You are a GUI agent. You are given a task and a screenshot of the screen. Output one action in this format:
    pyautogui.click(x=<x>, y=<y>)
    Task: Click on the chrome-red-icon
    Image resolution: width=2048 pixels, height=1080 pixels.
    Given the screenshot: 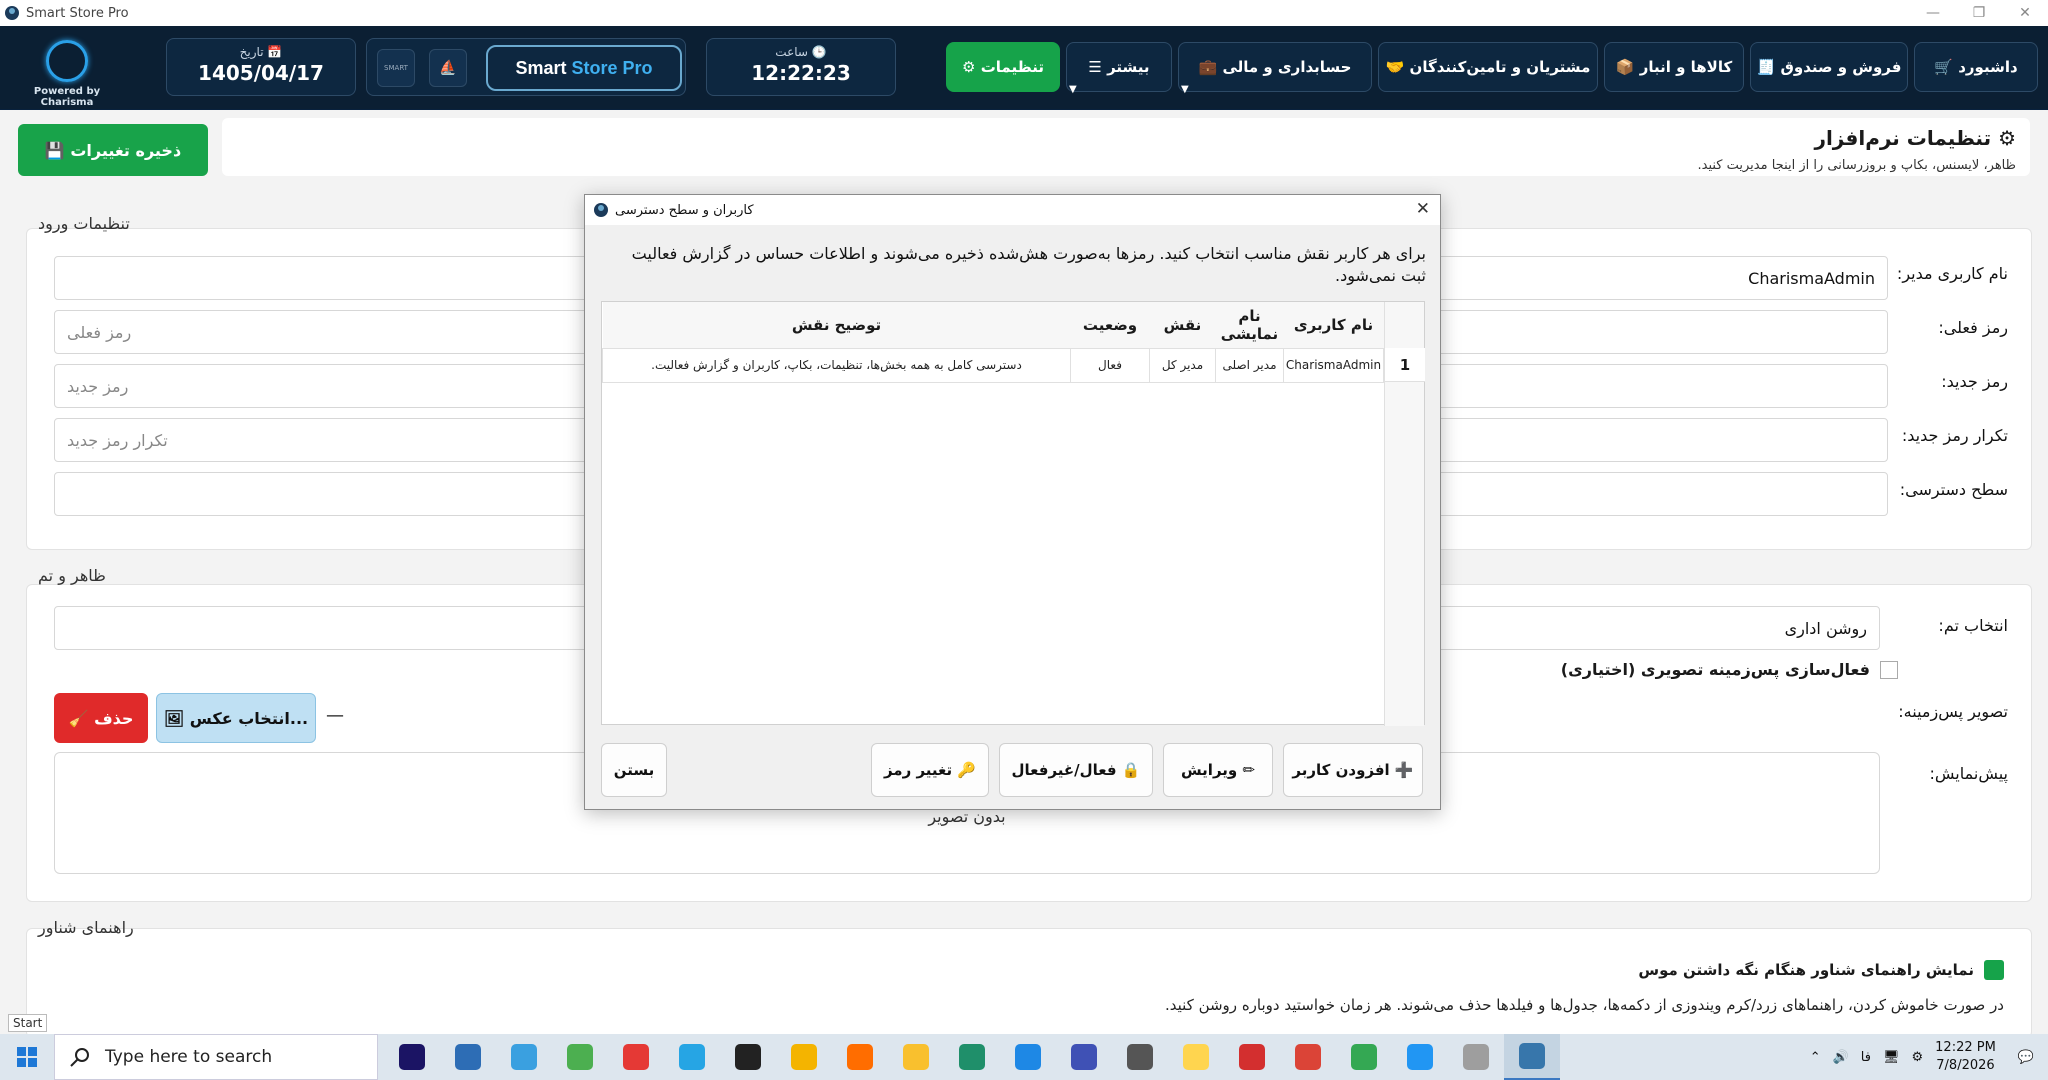 What is the action you would take?
    pyautogui.click(x=1308, y=1057)
    